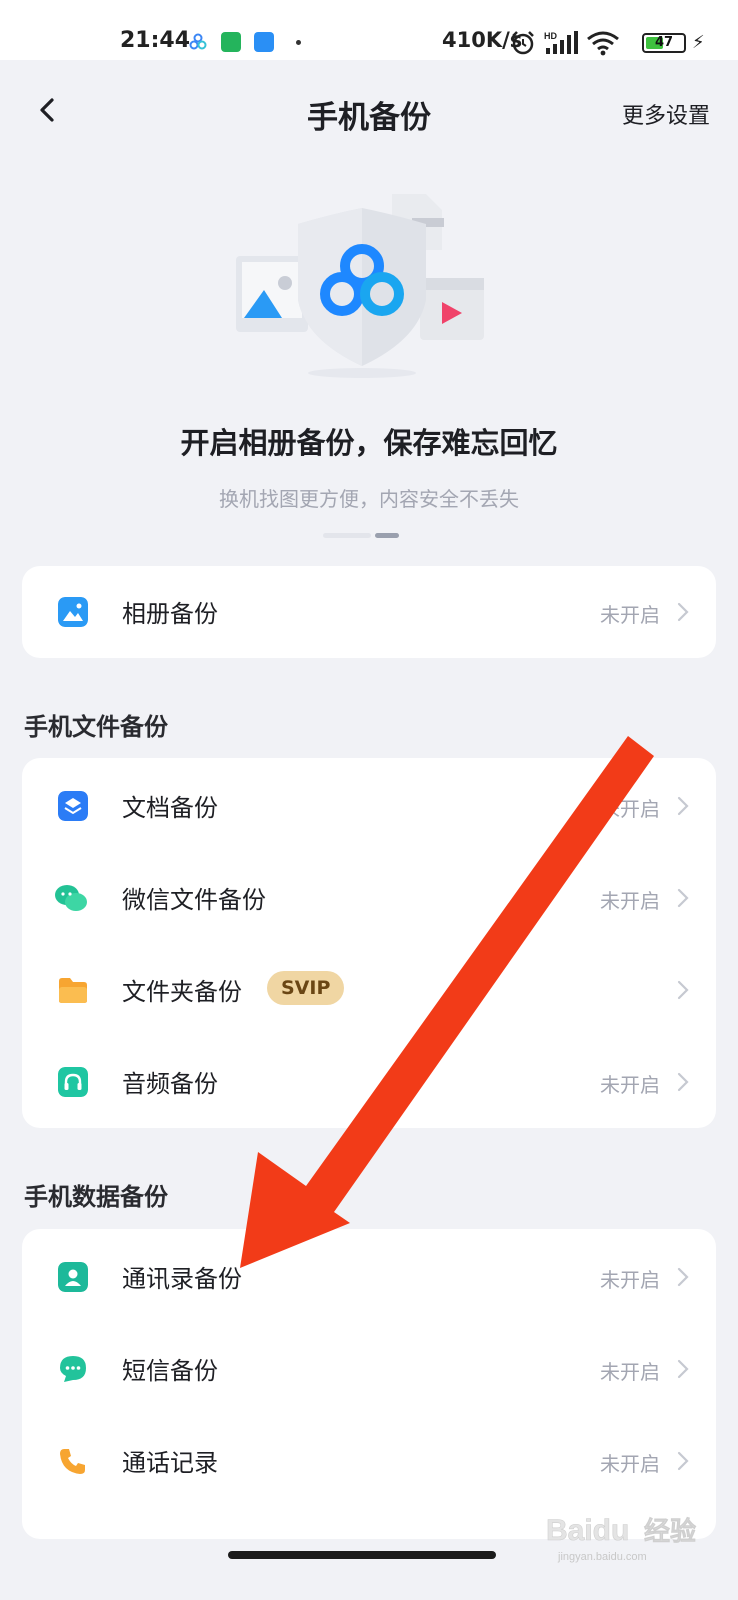 The image size is (738, 1600). I want to click on sms-icon, so click(73, 1369).